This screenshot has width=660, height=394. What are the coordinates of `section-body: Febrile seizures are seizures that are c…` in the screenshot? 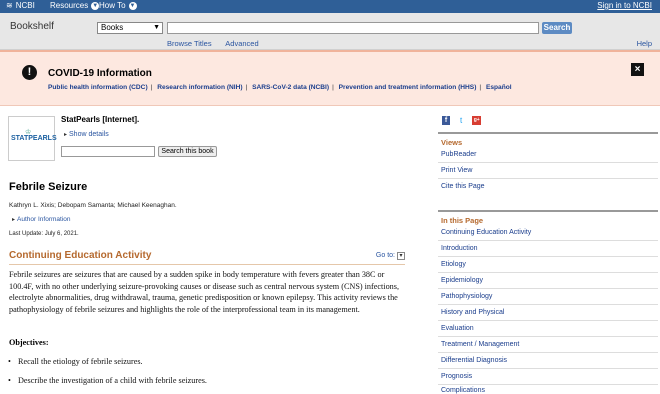 It's located at (204, 292).